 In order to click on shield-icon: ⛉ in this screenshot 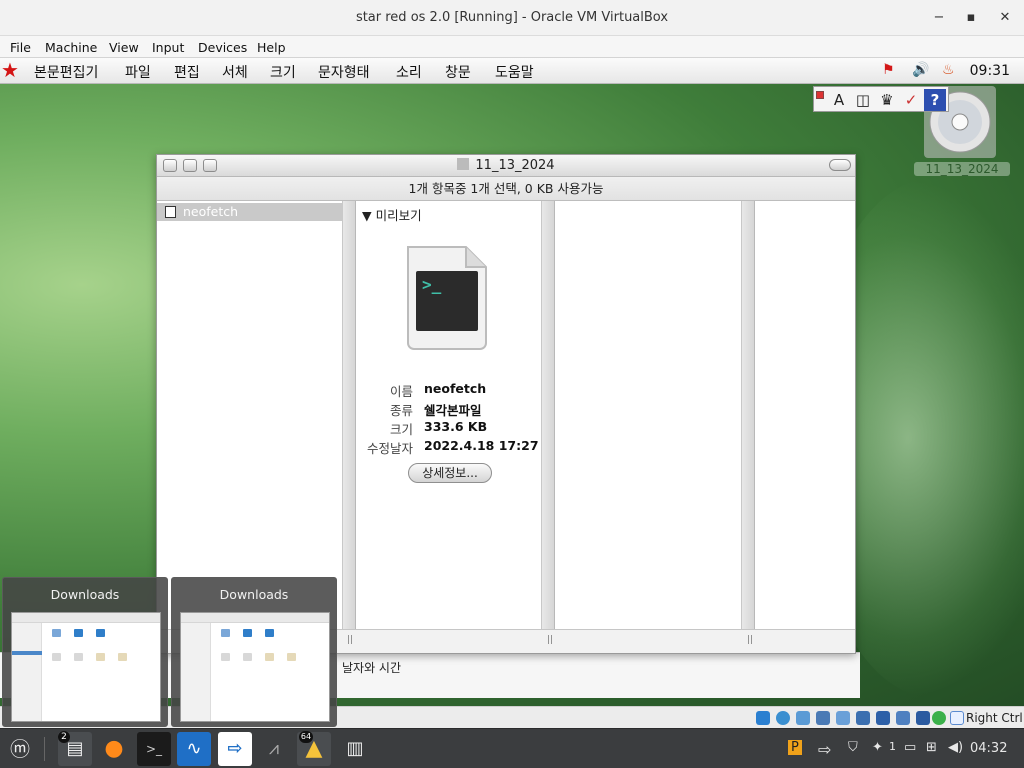, I will do `click(853, 747)`.